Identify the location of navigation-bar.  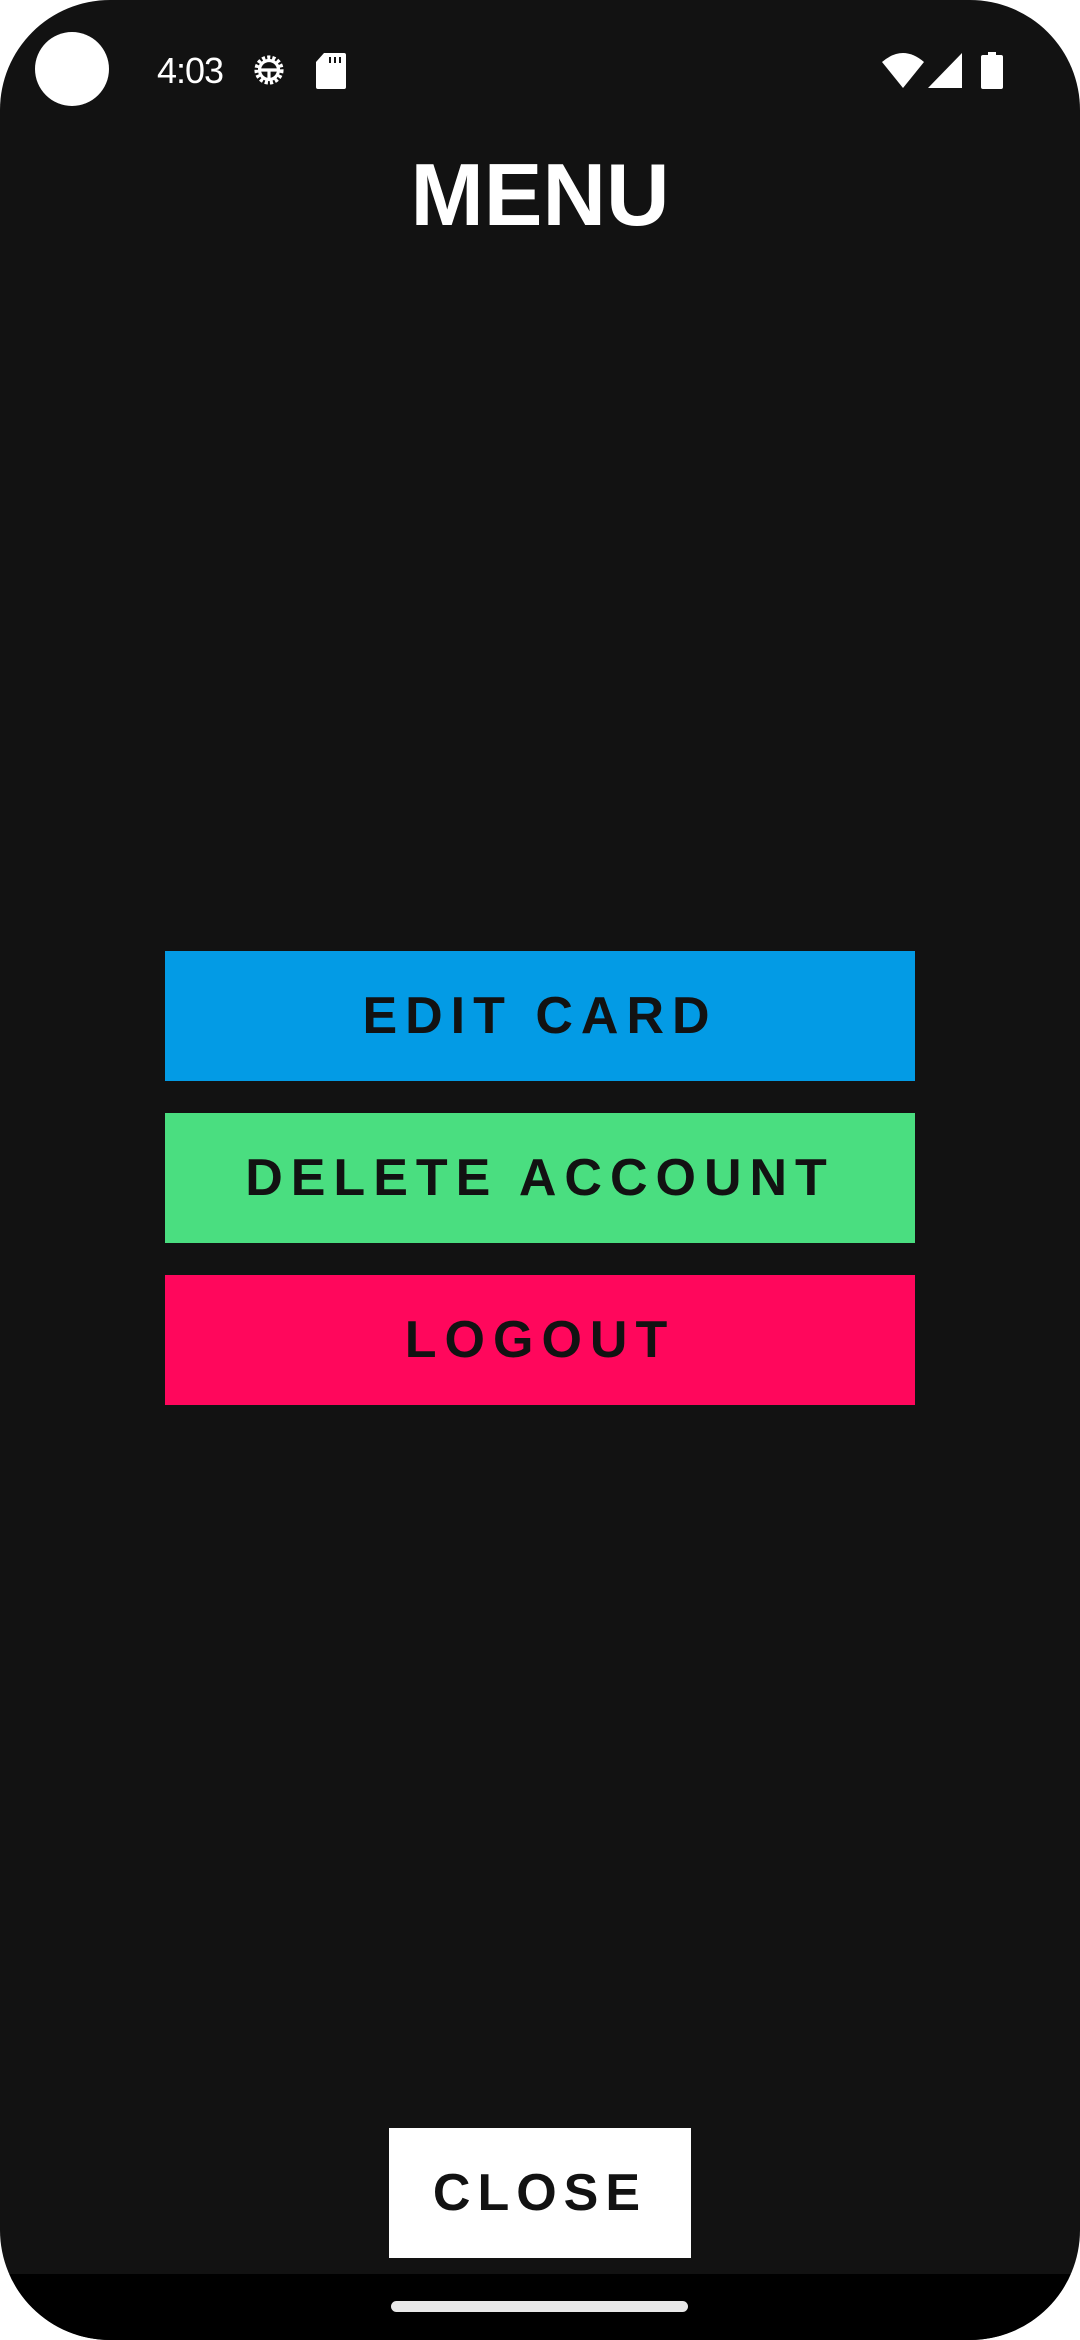
(540, 2307).